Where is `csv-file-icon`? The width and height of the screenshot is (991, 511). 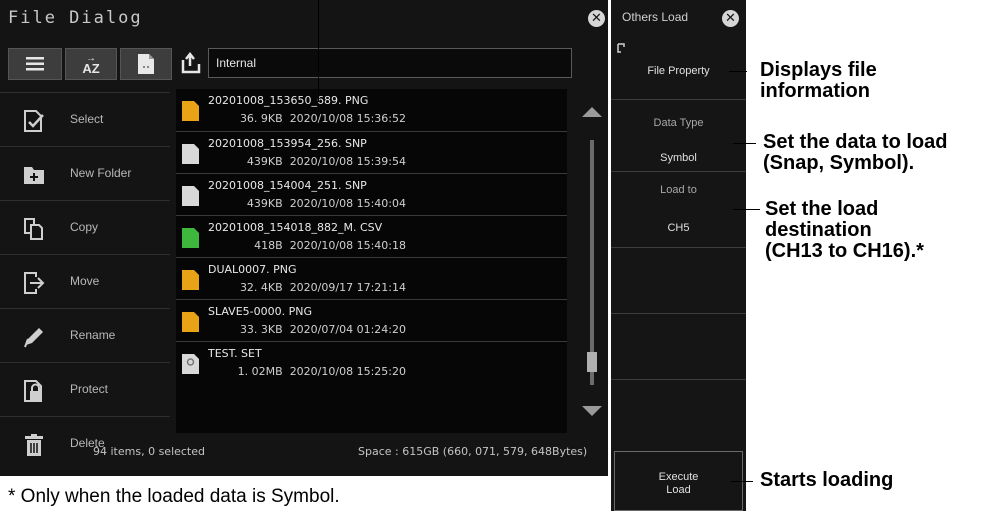 csv-file-icon is located at coordinates (190, 238).